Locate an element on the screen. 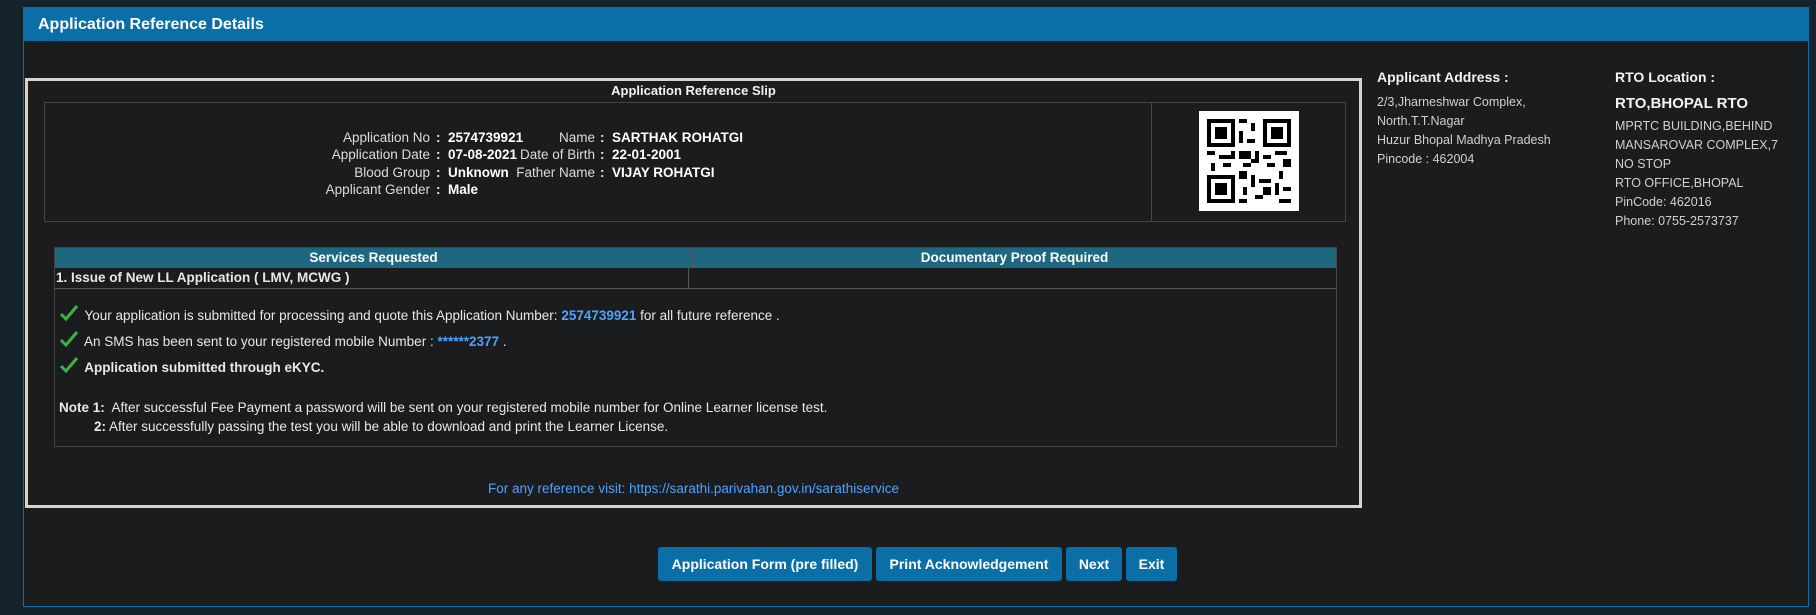  field-blood-group-label: Blood Group is located at coordinates (392, 172).